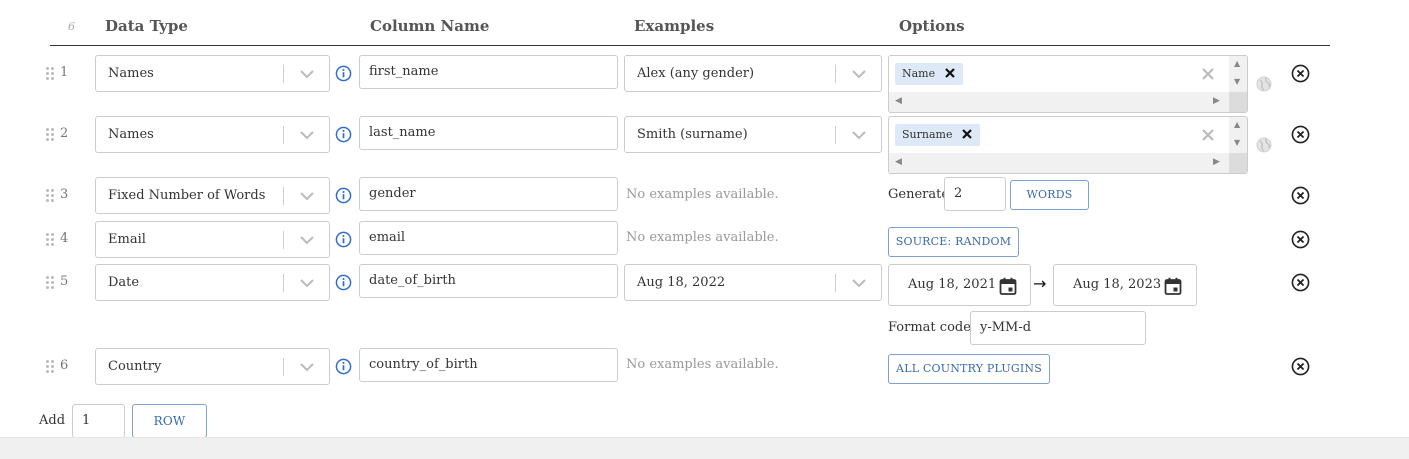 This screenshot has height=459, width=1409. What do you see at coordinates (1117, 284) in the screenshot?
I see `date-to-value: Aug 18, 2023` at bounding box center [1117, 284].